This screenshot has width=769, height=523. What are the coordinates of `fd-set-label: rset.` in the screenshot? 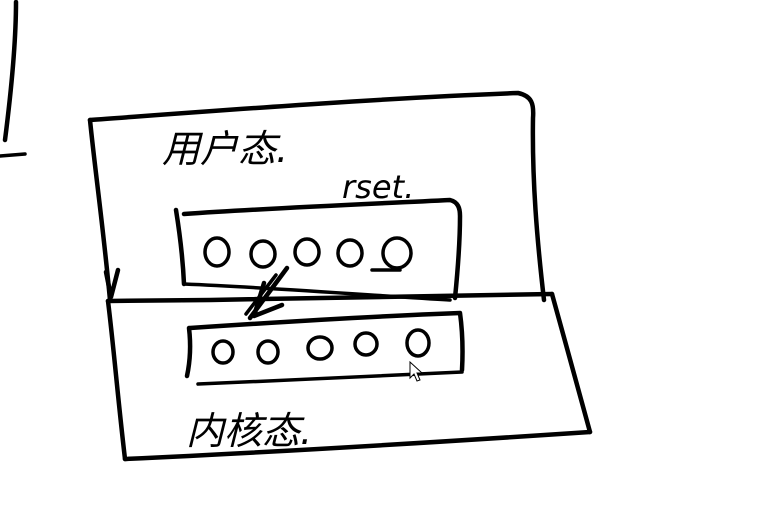 It's located at (378, 187).